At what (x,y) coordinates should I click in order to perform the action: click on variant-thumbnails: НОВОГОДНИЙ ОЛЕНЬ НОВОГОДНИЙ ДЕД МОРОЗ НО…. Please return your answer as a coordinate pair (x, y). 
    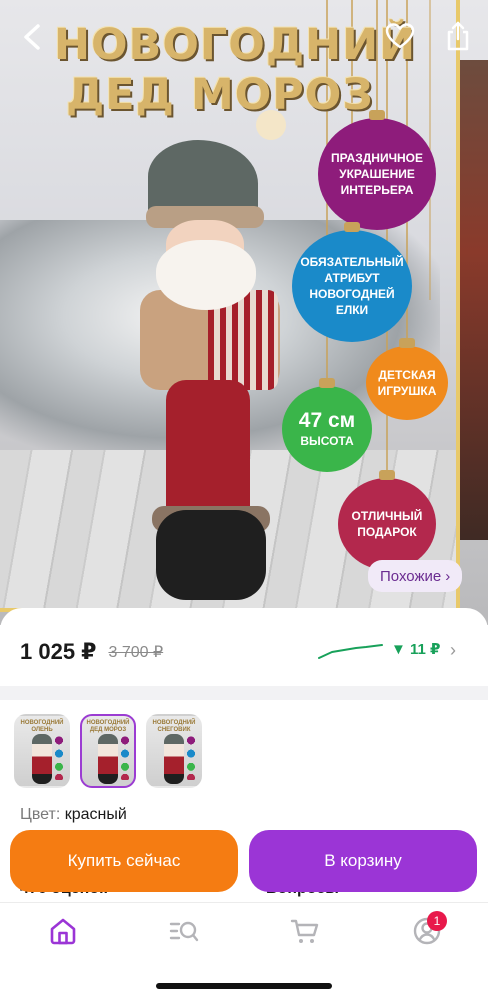
    Looking at the image, I should click on (108, 752).